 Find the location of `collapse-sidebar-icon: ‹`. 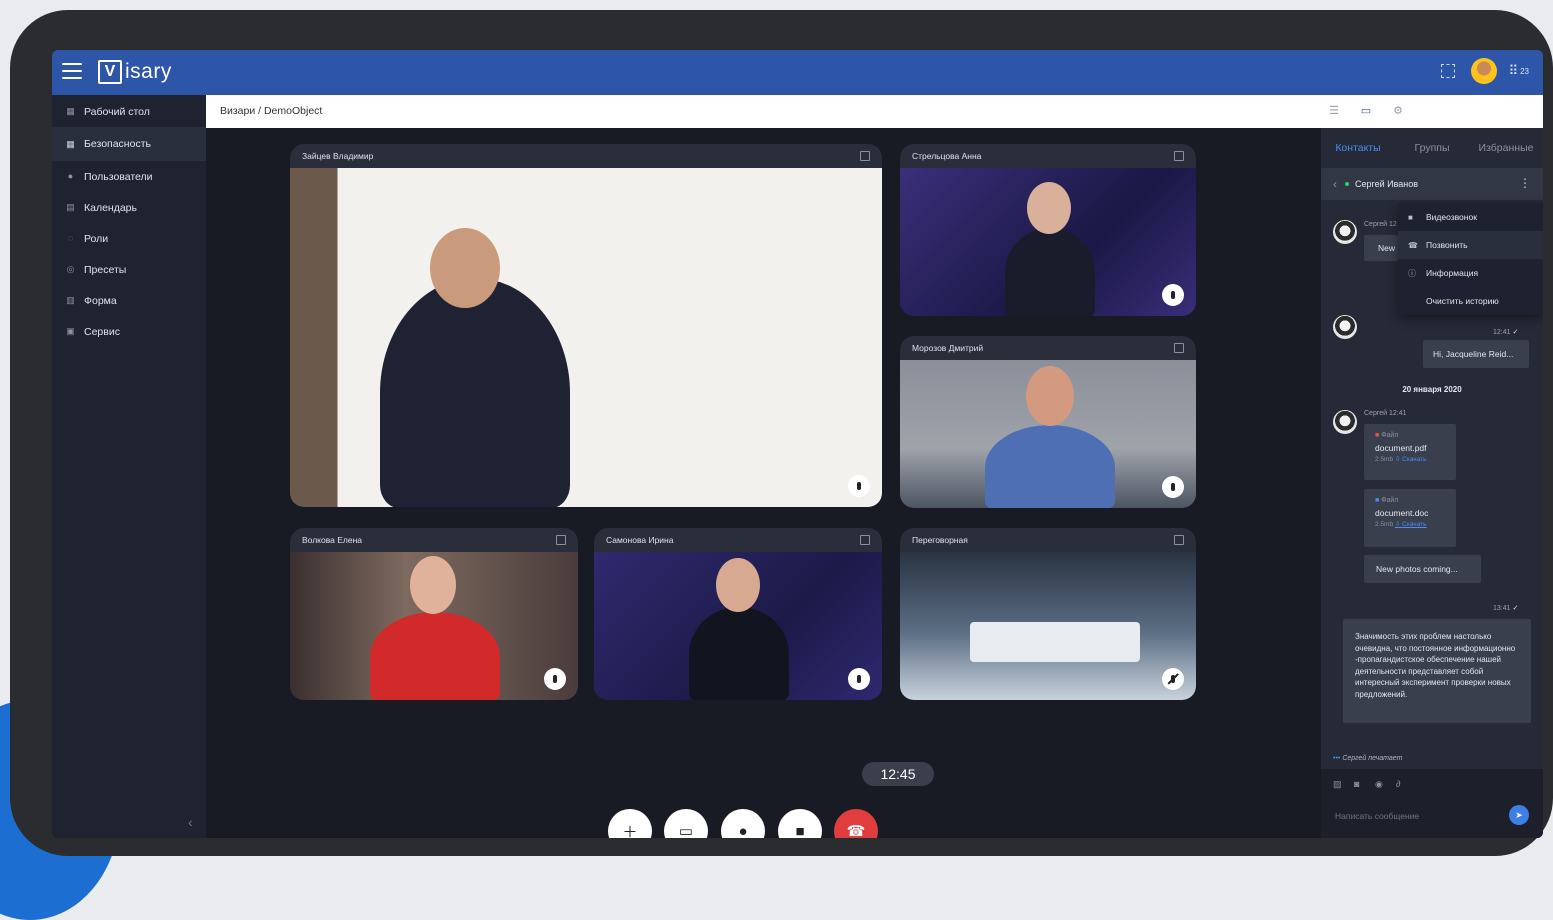

collapse-sidebar-icon: ‹ is located at coordinates (190, 822).